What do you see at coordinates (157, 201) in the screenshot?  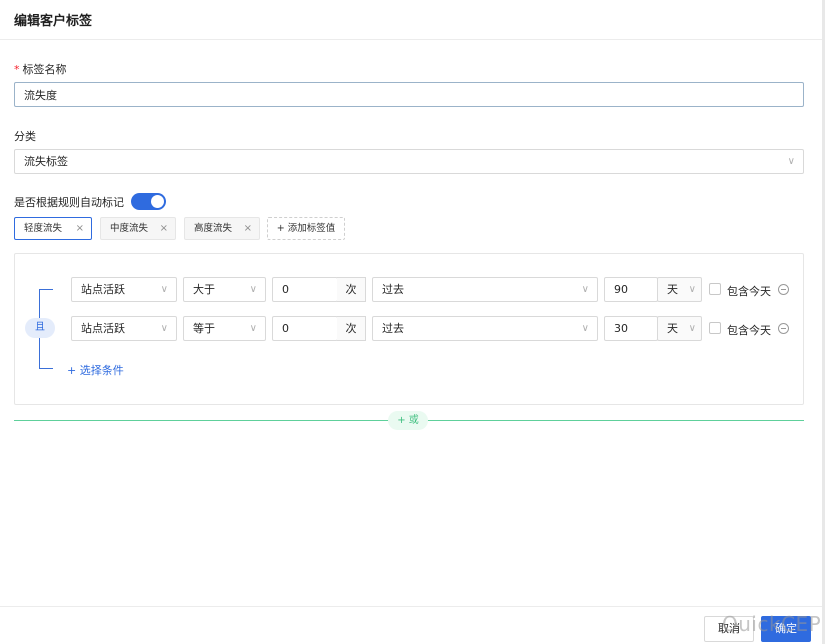 I see `toggle-knob` at bounding box center [157, 201].